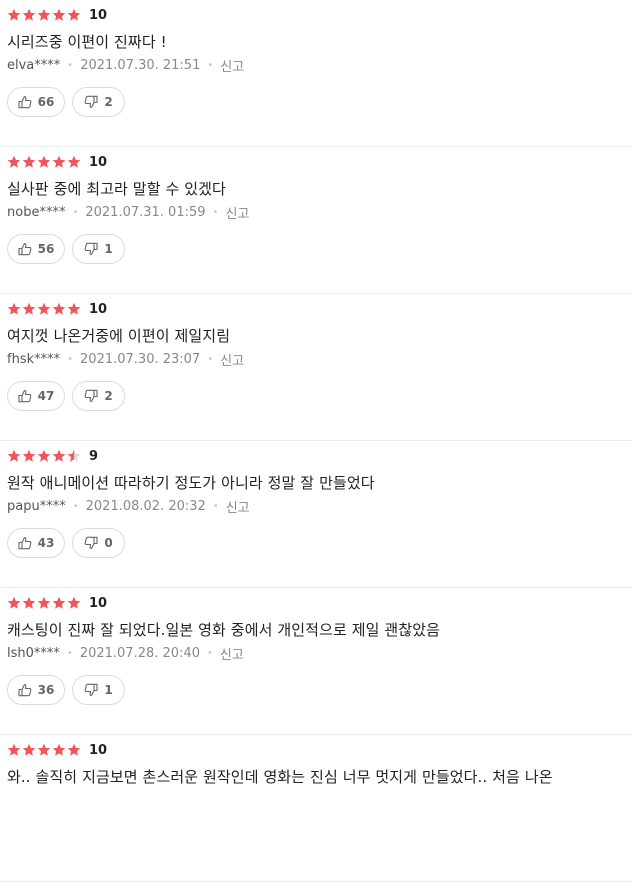 This screenshot has height=882, width=632. What do you see at coordinates (36, 506) in the screenshot?
I see `reviewer-id: papu****` at bounding box center [36, 506].